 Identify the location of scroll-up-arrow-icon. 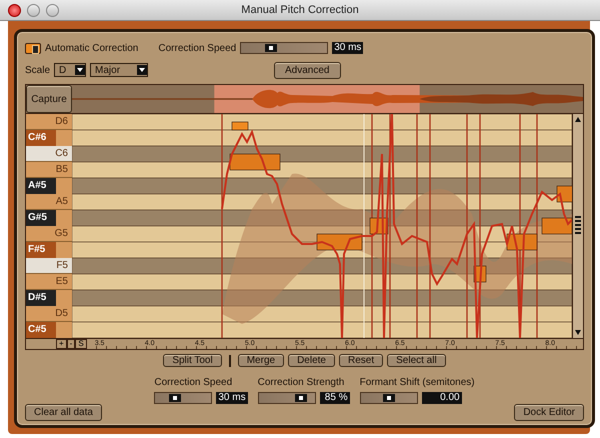
(578, 119).